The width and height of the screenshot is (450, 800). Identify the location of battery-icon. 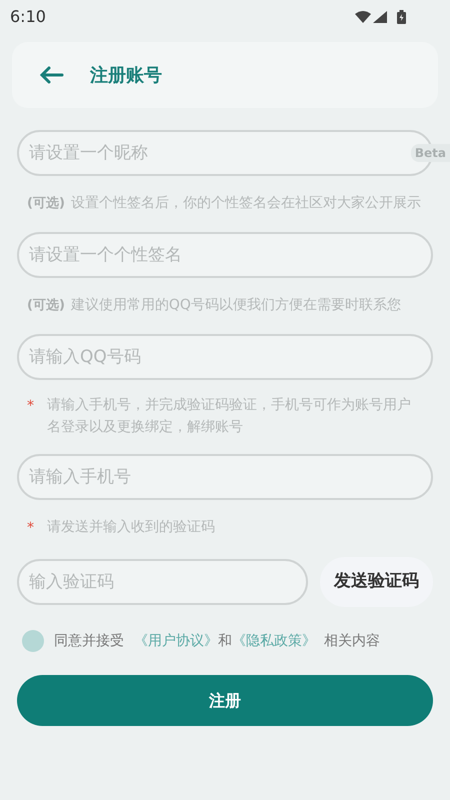
(401, 17).